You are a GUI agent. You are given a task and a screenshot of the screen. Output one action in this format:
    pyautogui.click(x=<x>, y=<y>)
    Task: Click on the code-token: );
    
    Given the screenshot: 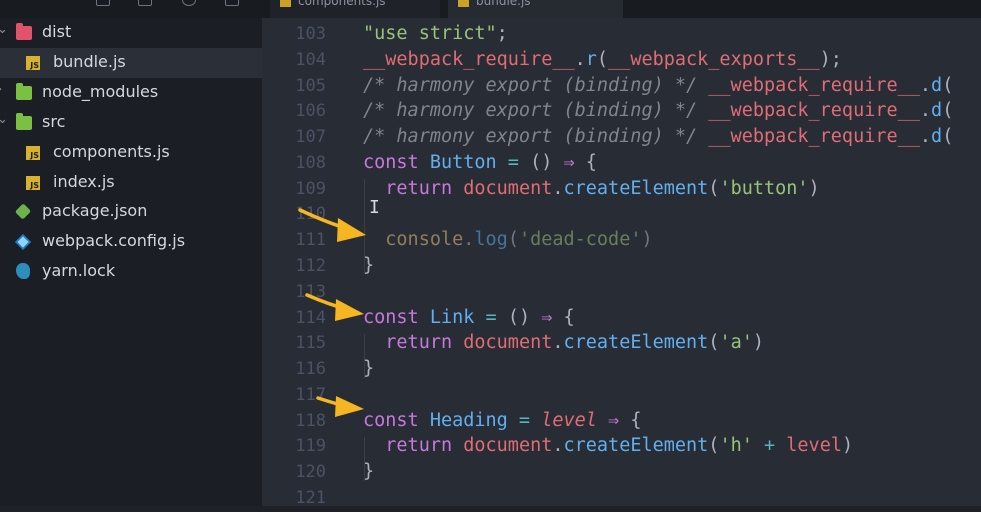 What is the action you would take?
    pyautogui.click(x=830, y=59)
    